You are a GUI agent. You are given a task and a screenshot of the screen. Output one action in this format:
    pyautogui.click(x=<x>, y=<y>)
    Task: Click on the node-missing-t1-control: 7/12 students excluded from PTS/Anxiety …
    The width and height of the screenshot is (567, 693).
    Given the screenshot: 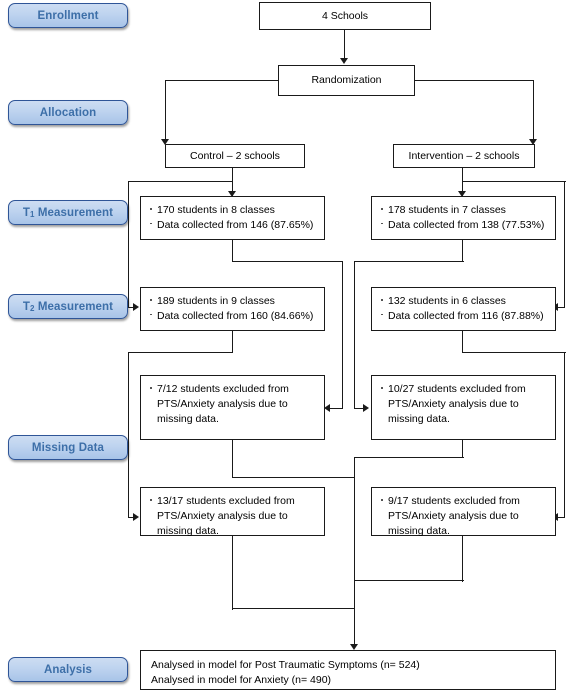 What is the action you would take?
    pyautogui.click(x=232, y=407)
    